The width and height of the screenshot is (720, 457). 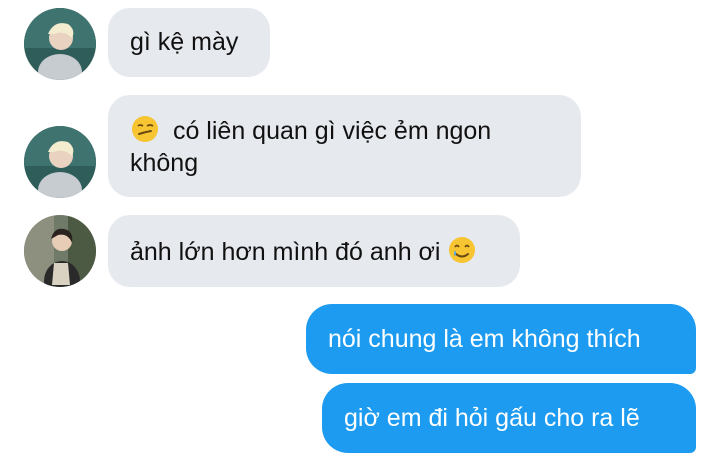 I want to click on smirking-face-emoji, so click(x=145, y=129).